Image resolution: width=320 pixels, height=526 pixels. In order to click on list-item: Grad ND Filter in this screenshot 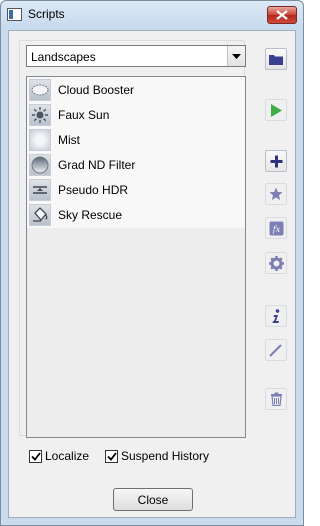, I will do `click(136, 164)`.